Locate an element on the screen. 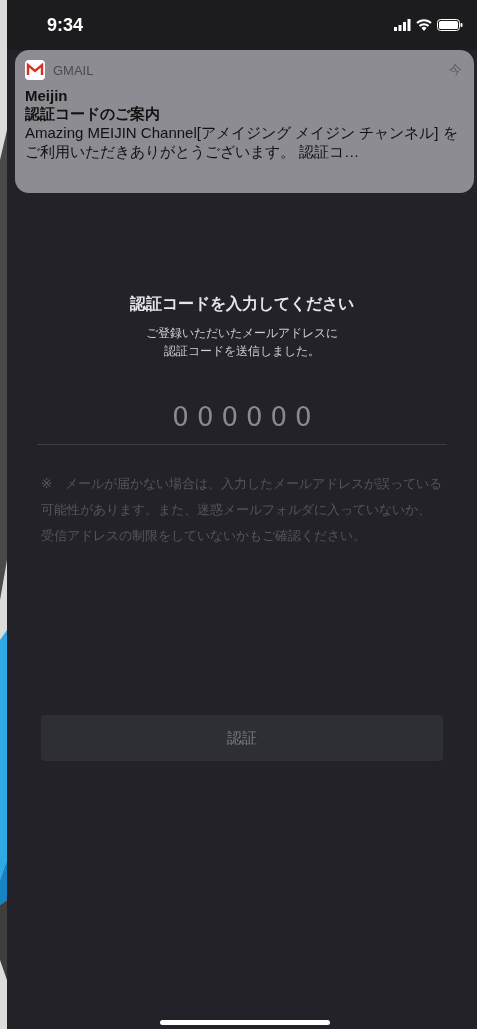  mail-icon is located at coordinates (35, 70).